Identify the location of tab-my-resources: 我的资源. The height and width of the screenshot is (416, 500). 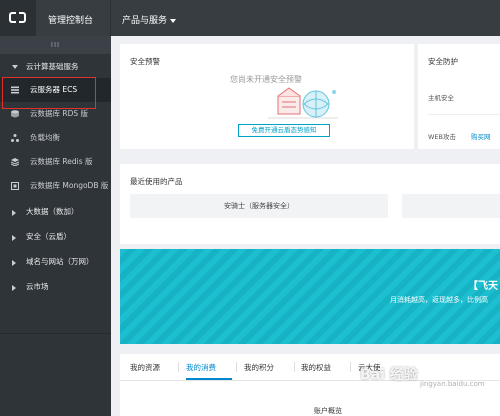
(145, 367).